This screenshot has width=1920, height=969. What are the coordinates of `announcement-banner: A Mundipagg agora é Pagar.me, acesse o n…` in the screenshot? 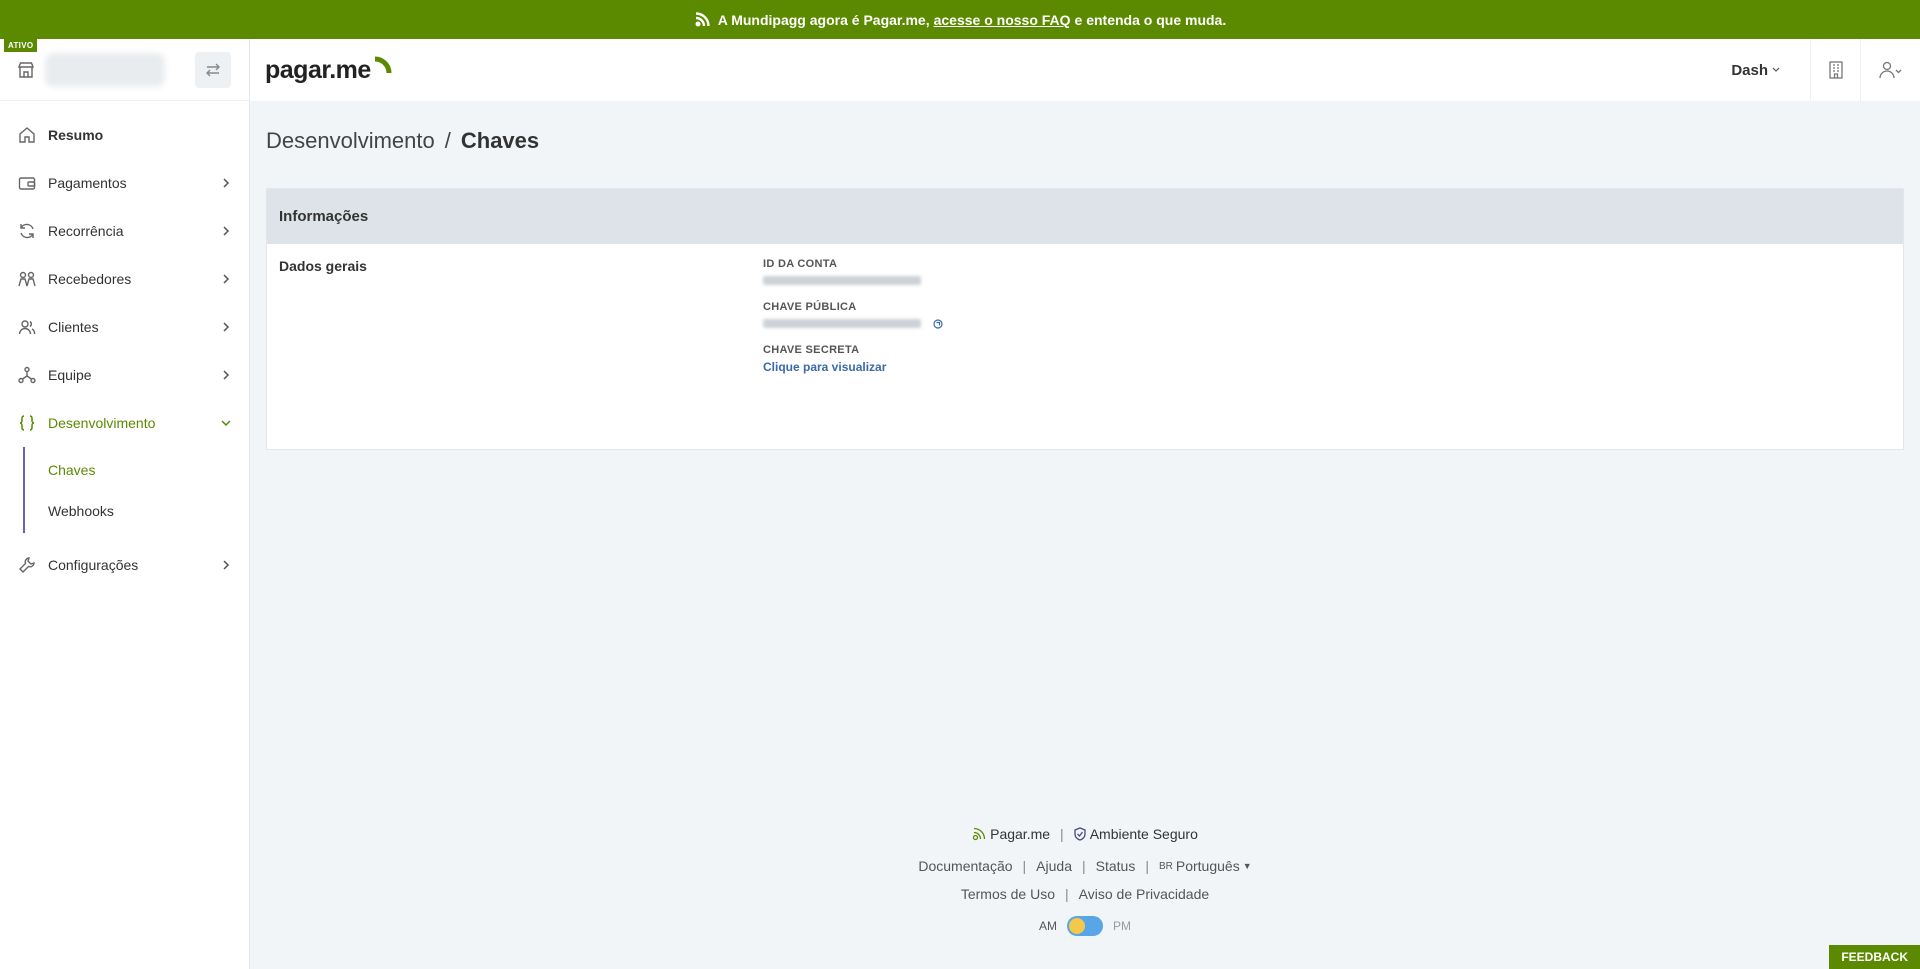 It's located at (960, 19).